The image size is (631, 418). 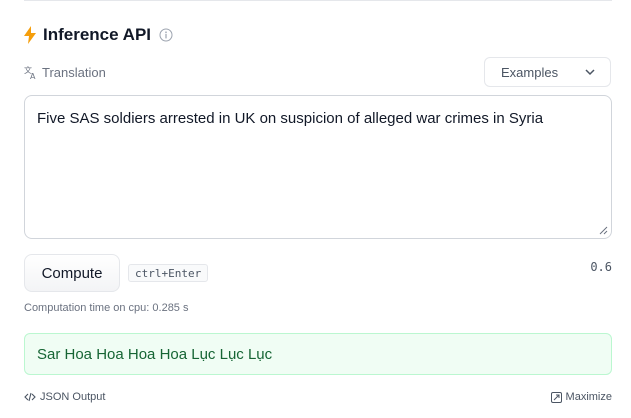 What do you see at coordinates (590, 72) in the screenshot?
I see `chevron-down-icon` at bounding box center [590, 72].